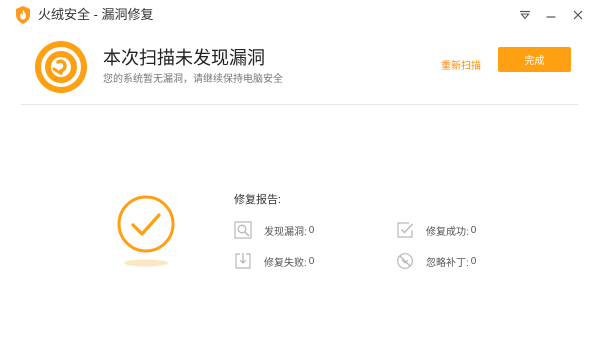  What do you see at coordinates (447, 232) in the screenshot?
I see `stat-label: 修复成功:` at bounding box center [447, 232].